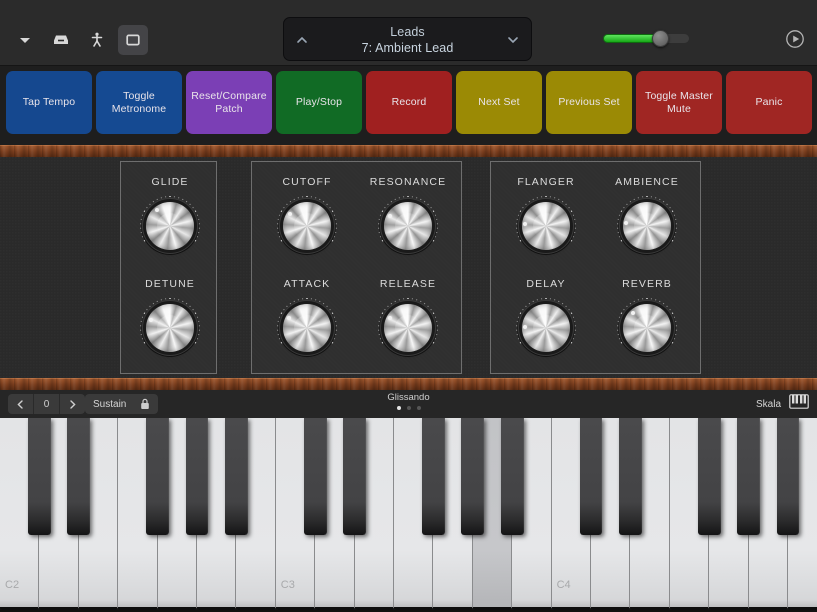 Image resolution: width=817 pixels, height=612 pixels. I want to click on knob-control: GLIDE, so click(170, 216).